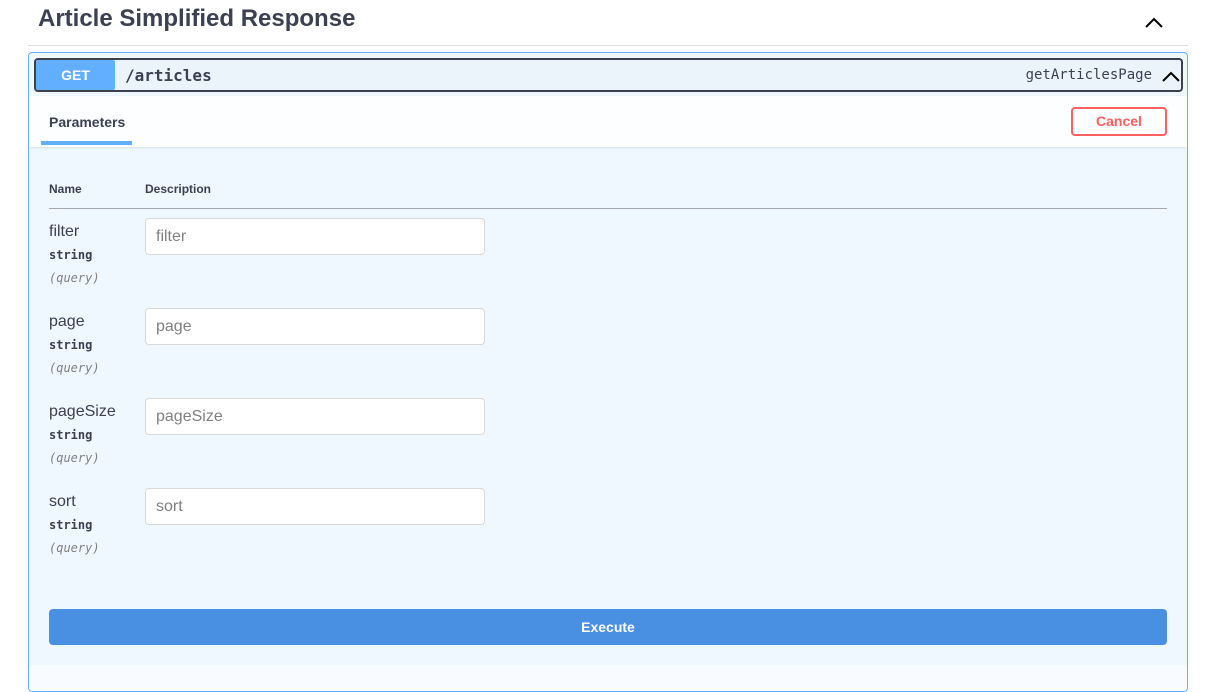 The height and width of the screenshot is (692, 1205). What do you see at coordinates (608, 193) in the screenshot?
I see `parameters-table-header: Name Description` at bounding box center [608, 193].